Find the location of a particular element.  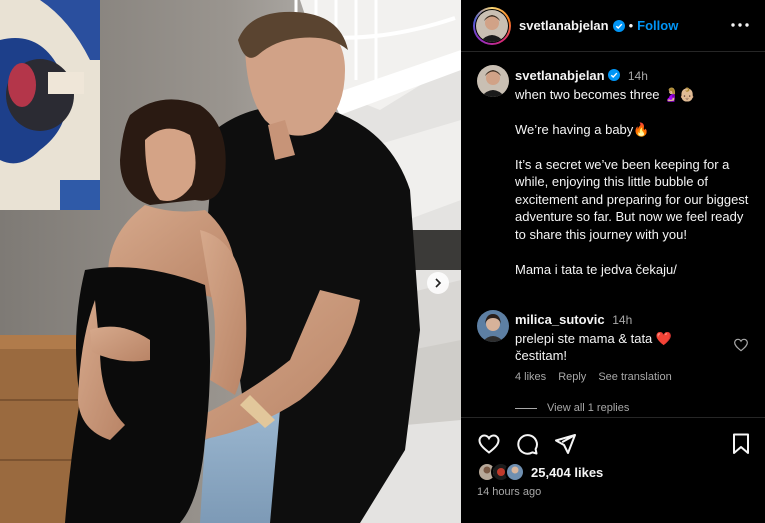

replies-divider is located at coordinates (526, 408).